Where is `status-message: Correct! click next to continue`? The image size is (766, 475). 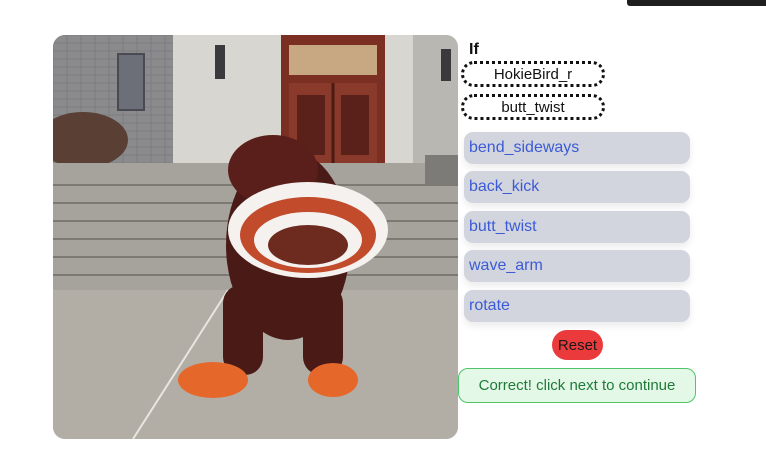
status-message: Correct! click next to continue is located at coordinates (577, 385).